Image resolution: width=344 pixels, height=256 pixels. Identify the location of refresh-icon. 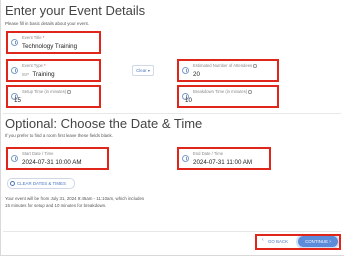
(12, 183).